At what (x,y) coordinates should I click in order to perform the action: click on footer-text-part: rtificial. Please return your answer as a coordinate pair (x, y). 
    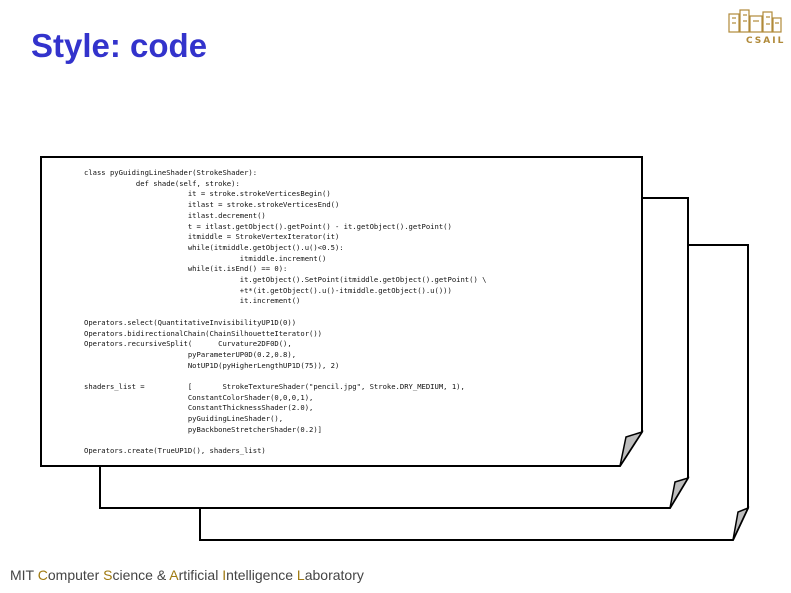
    Looking at the image, I should click on (200, 575).